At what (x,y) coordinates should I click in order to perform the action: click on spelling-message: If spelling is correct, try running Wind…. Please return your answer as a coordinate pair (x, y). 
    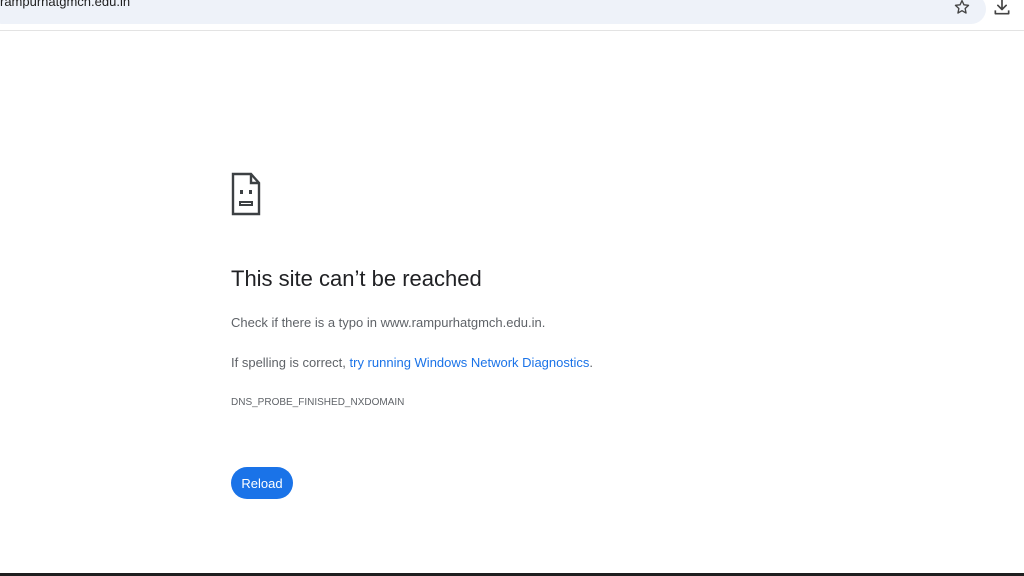
    Looking at the image, I should click on (412, 362).